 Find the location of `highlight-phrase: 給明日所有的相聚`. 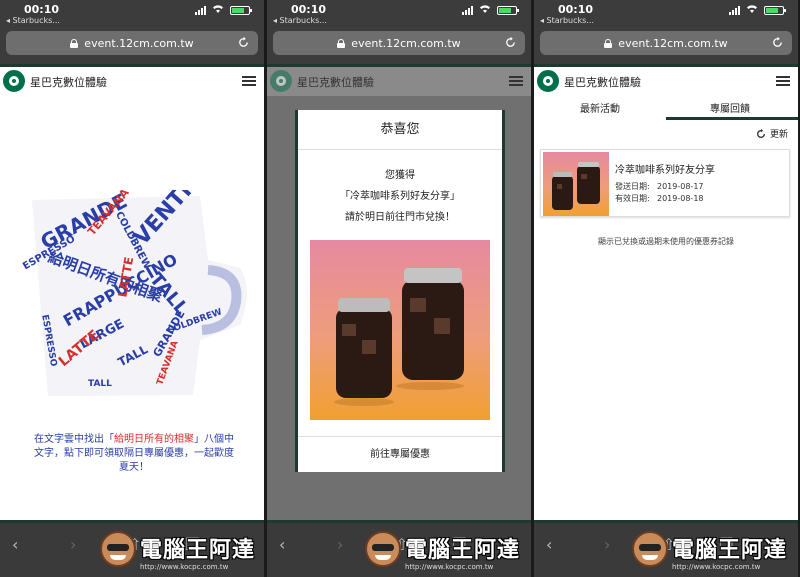

highlight-phrase: 給明日所有的相聚 is located at coordinates (154, 439).